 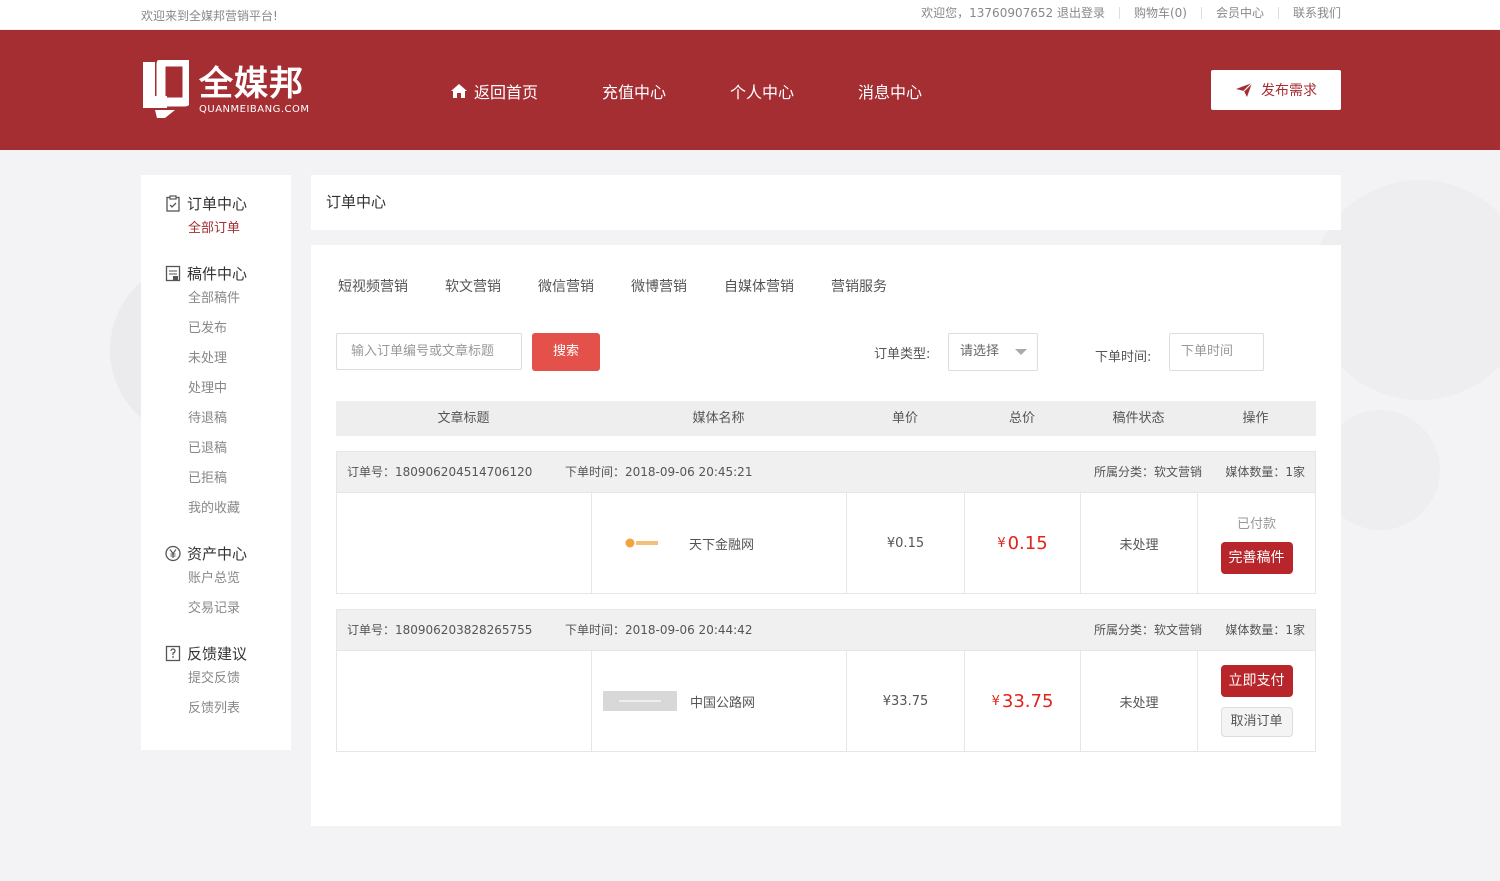 I want to click on site-logo: 全媒邦 QUANMEIBANG.COM, so click(x=225, y=88).